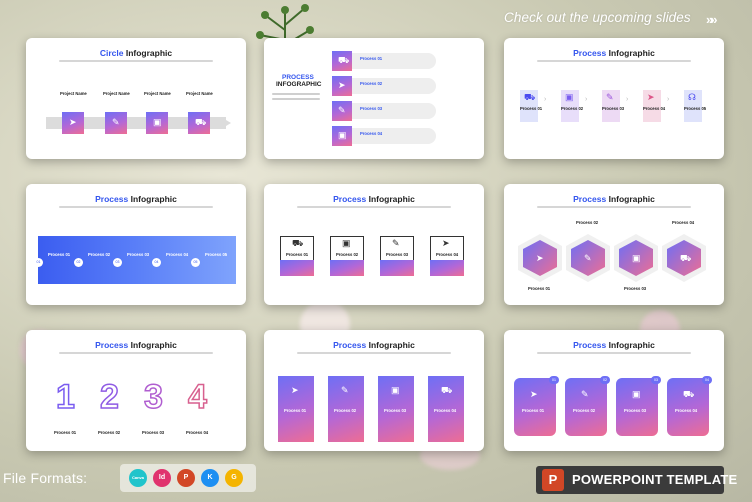  Describe the element at coordinates (156, 262) in the screenshot. I see `step-node: 04` at that location.